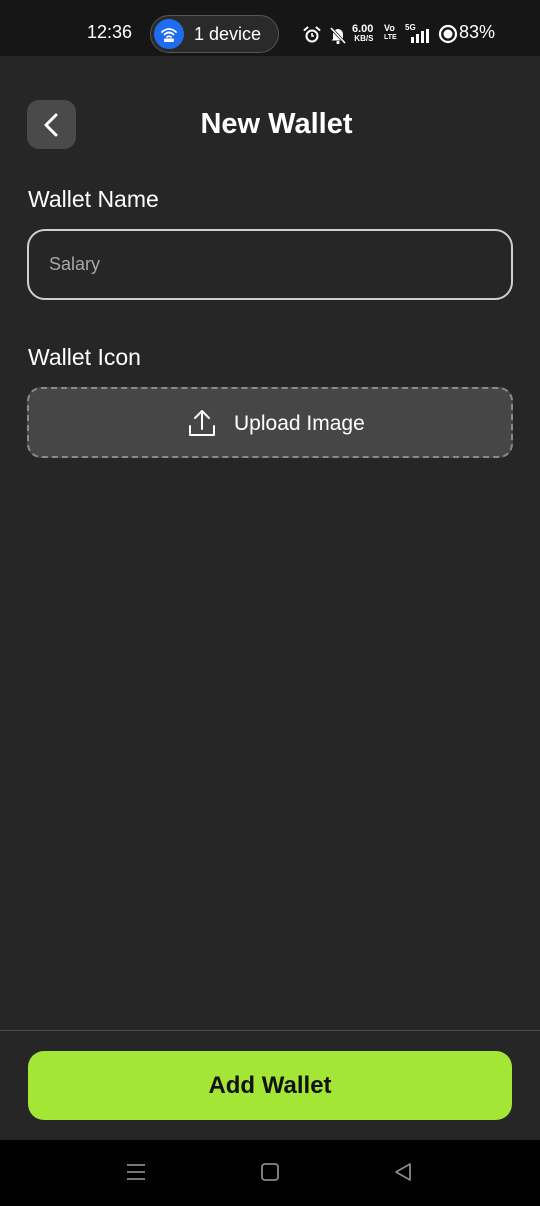  What do you see at coordinates (84, 357) in the screenshot?
I see `wallet-icon-label: Wallet Icon` at bounding box center [84, 357].